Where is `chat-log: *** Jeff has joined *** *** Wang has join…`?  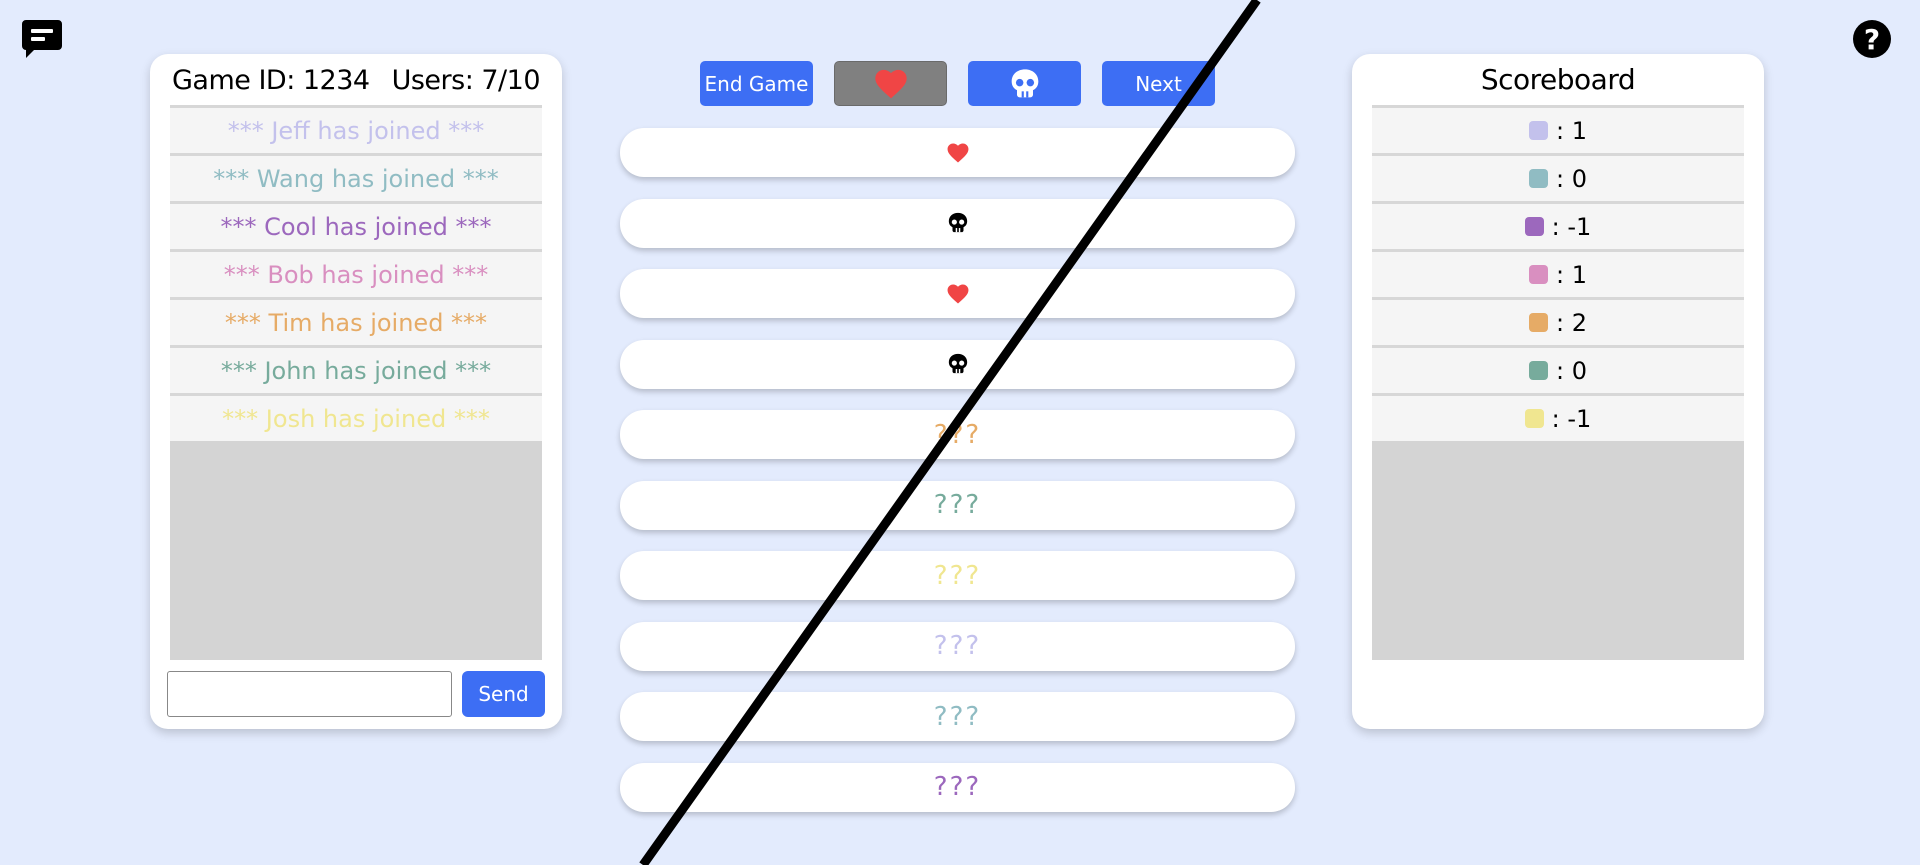
chat-log: *** Jeff has joined *** *** Wang has join… is located at coordinates (356, 382).